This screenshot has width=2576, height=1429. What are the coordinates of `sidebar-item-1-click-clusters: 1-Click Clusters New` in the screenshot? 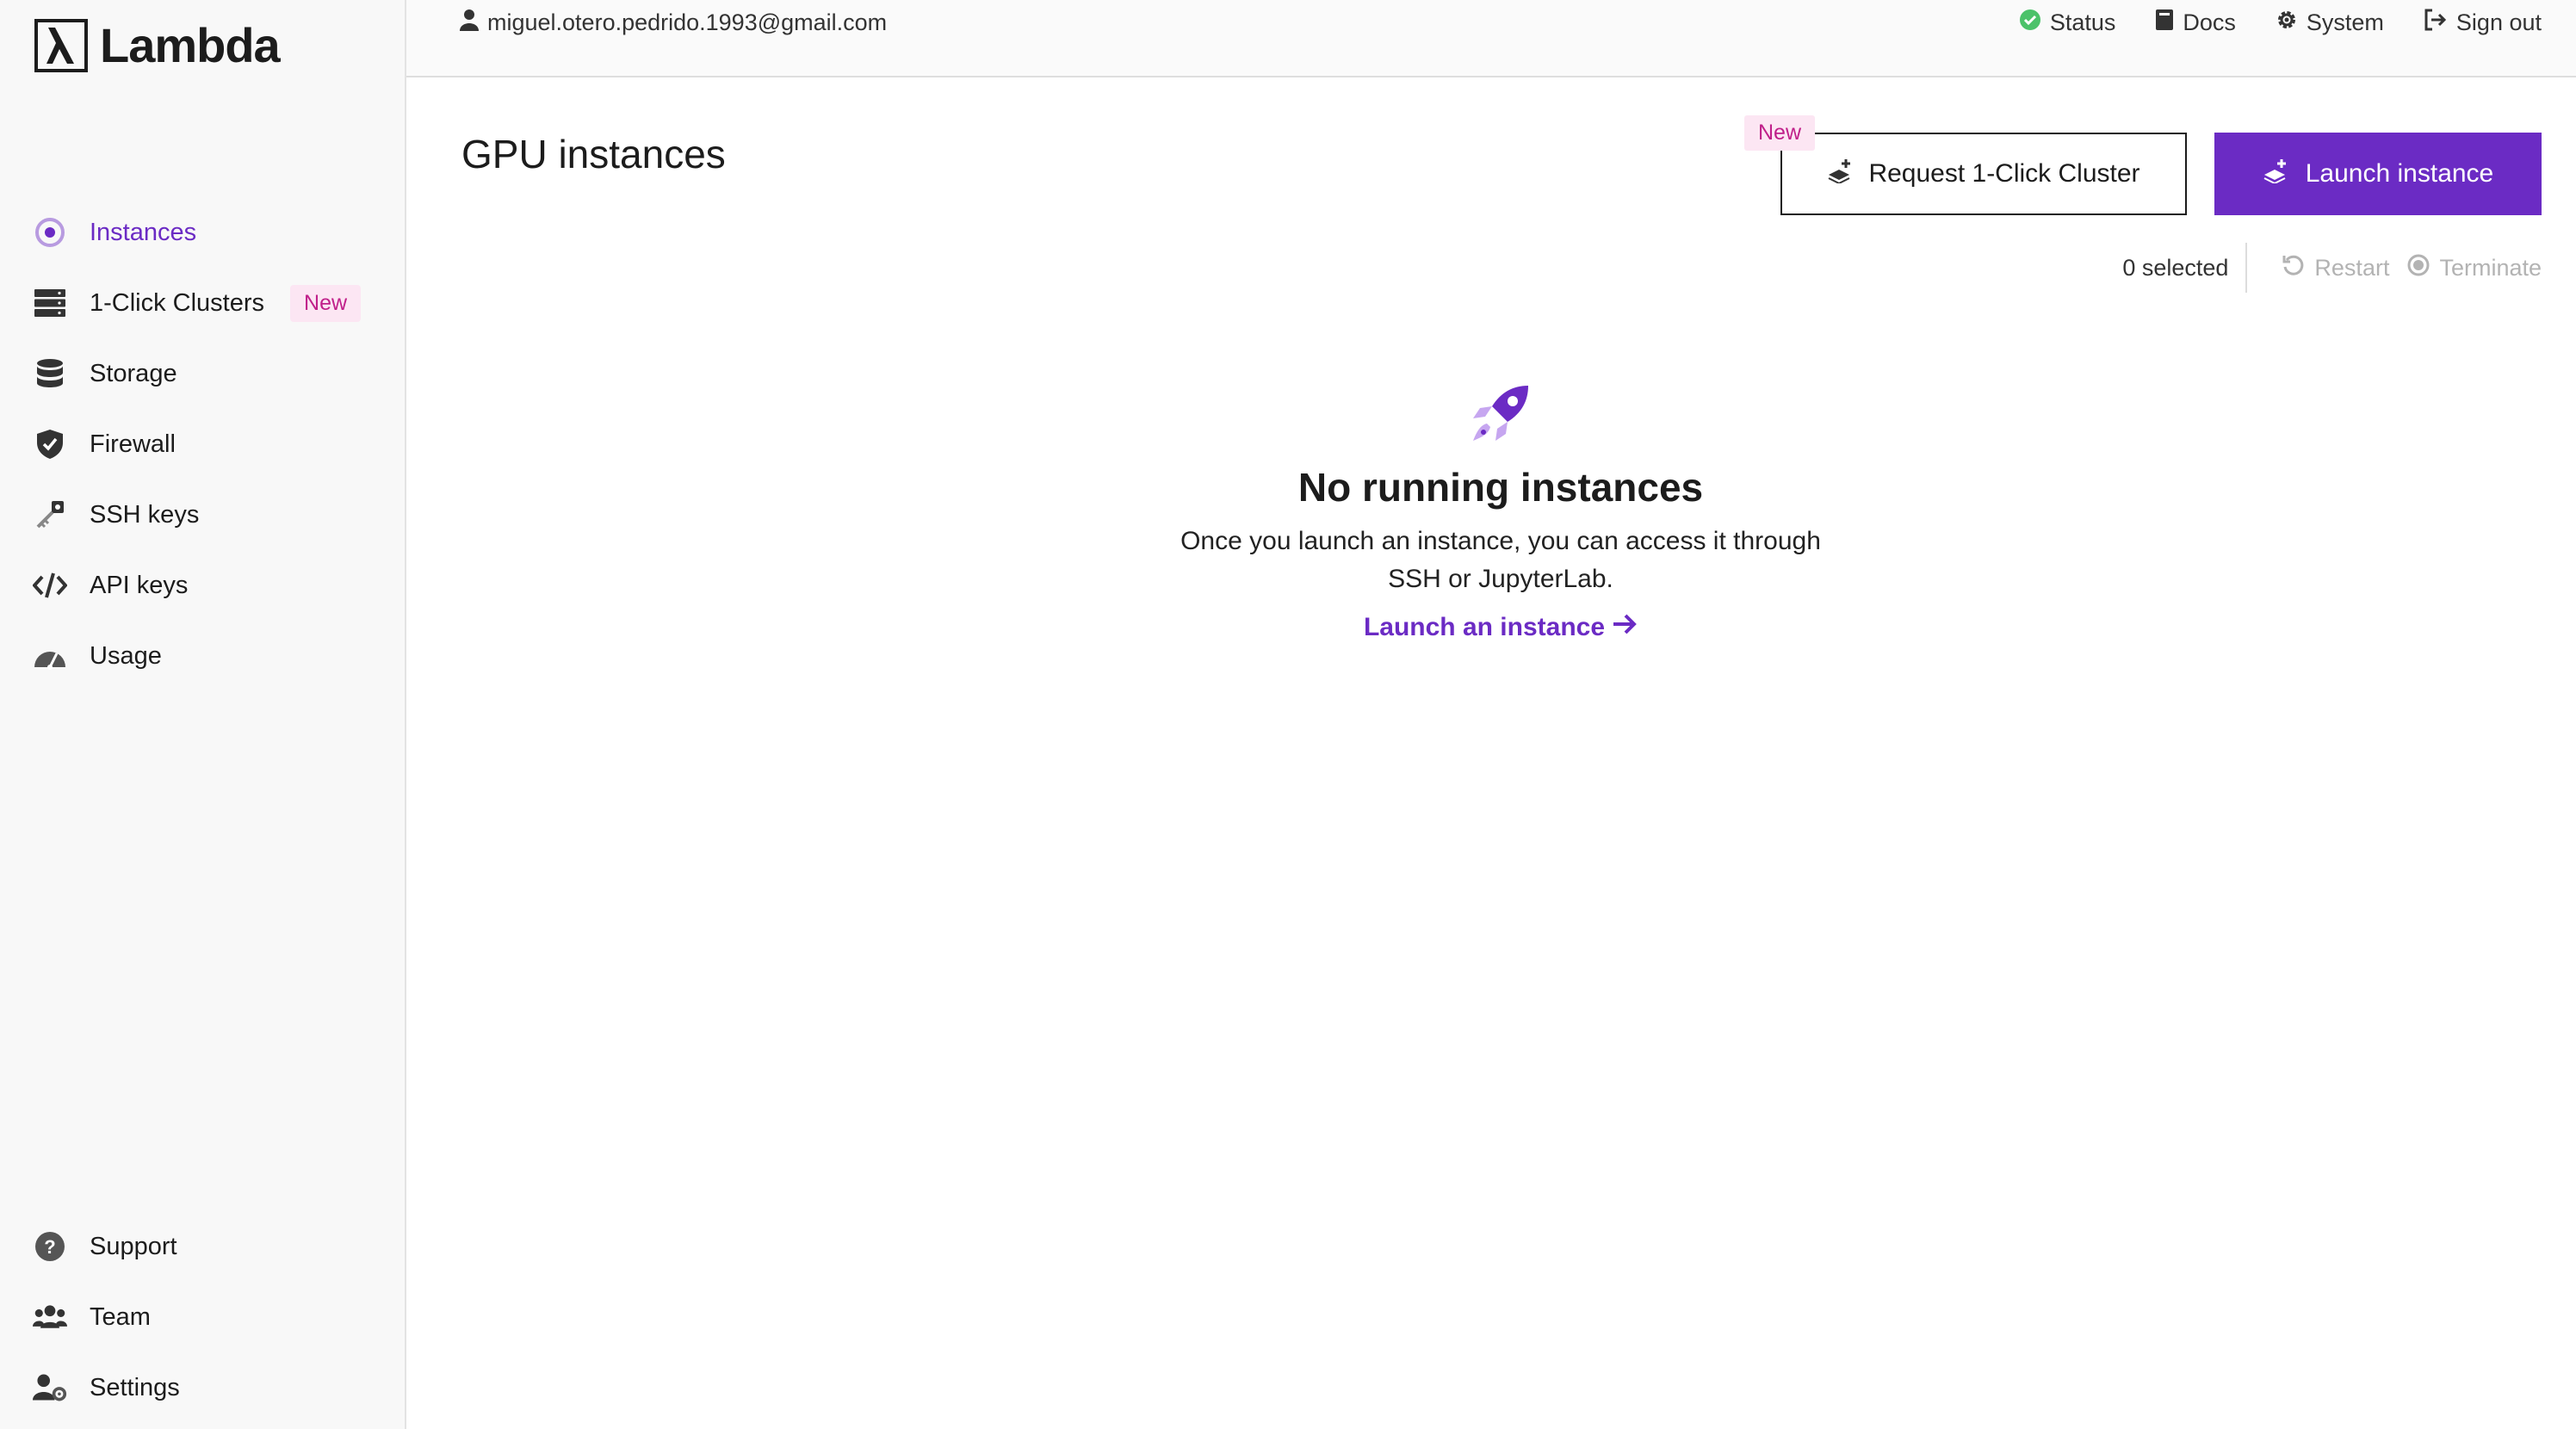 It's located at (210, 303).